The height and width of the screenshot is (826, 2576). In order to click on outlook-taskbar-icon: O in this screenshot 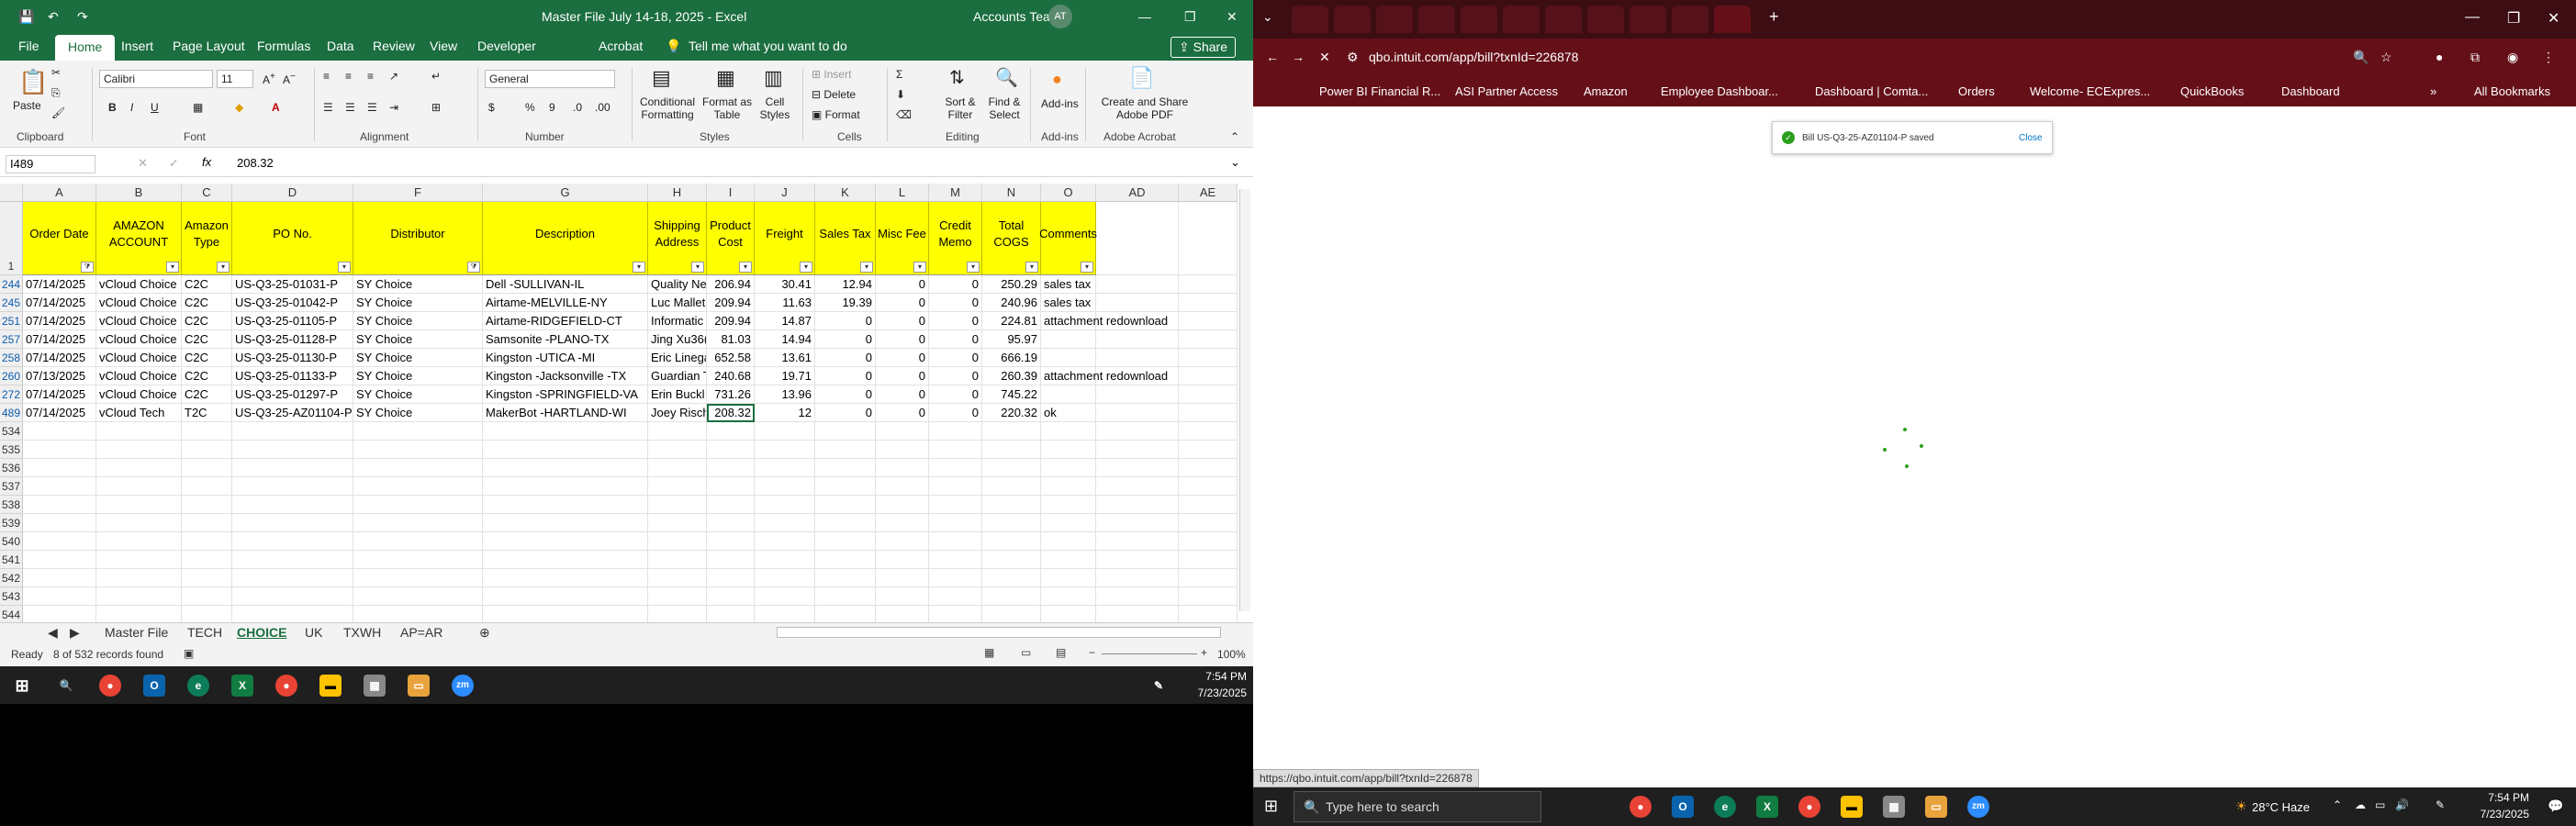, I will do `click(1683, 807)`.